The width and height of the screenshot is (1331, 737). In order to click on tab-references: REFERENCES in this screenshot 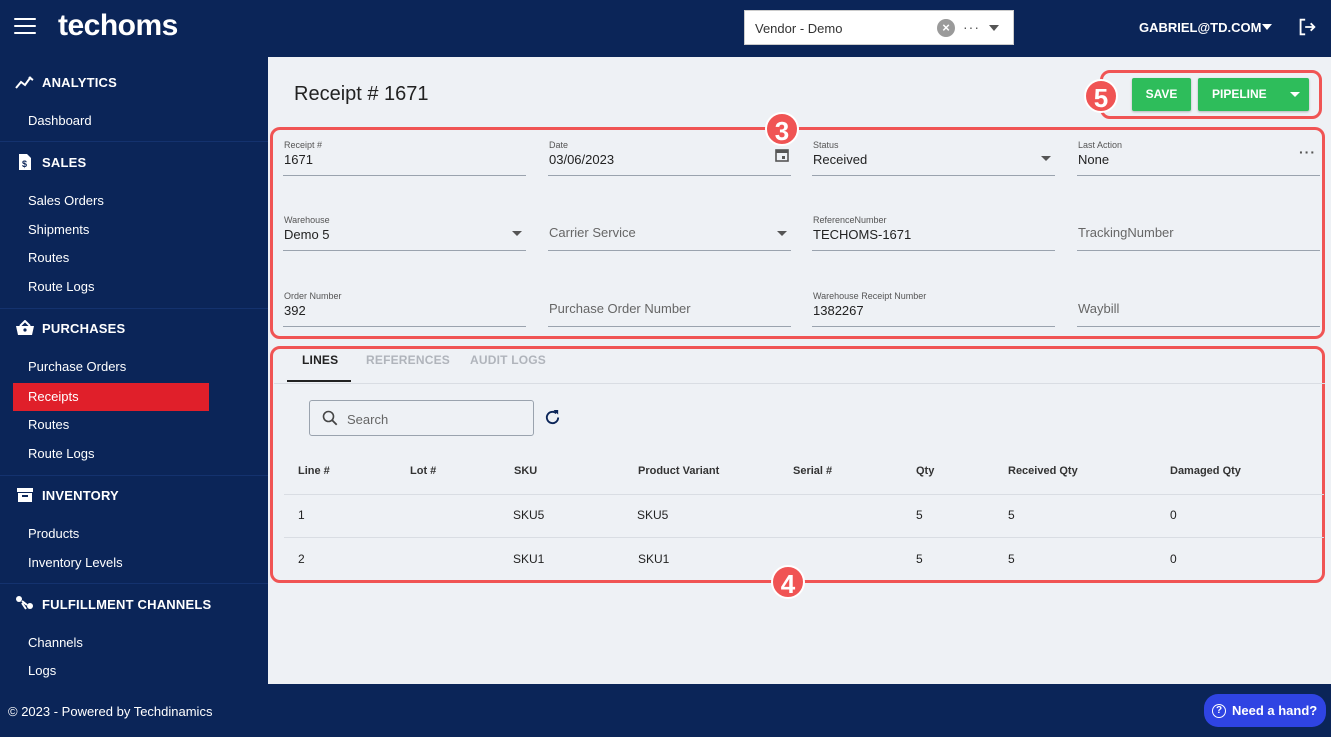, I will do `click(408, 360)`.